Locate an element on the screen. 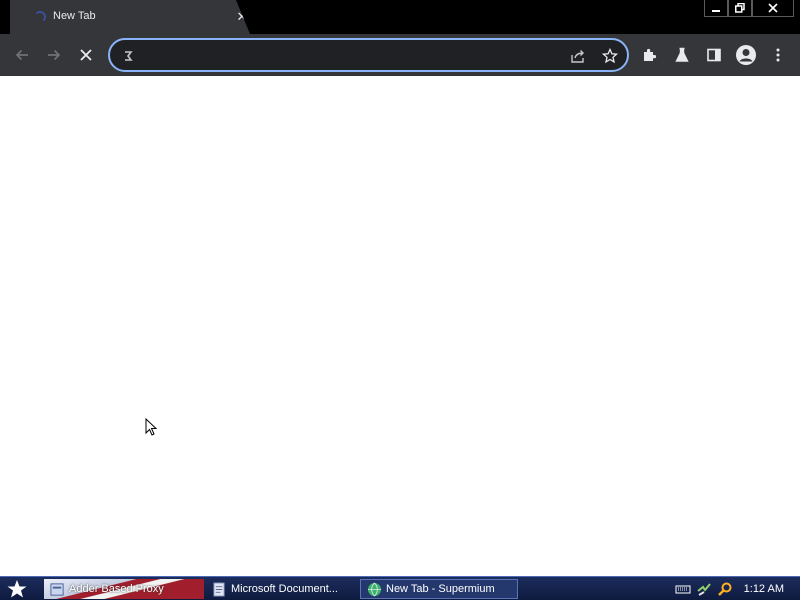 The height and width of the screenshot is (600, 800). minimize-button is located at coordinates (716, 8).